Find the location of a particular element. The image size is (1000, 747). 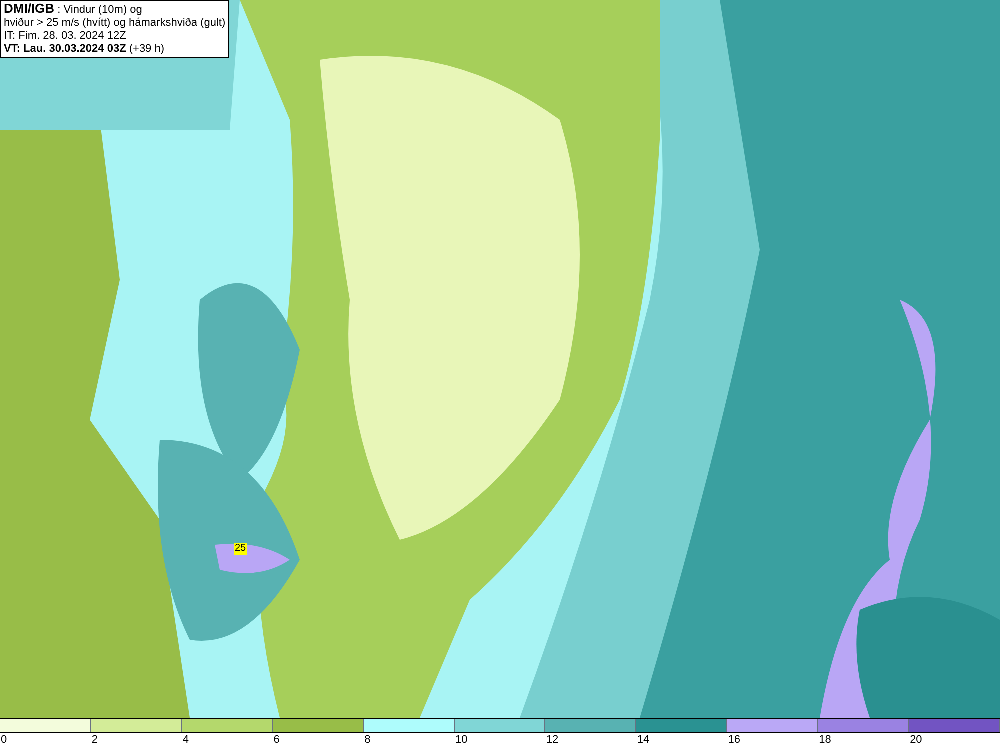

legend-tick-label: 12 is located at coordinates (552, 740).